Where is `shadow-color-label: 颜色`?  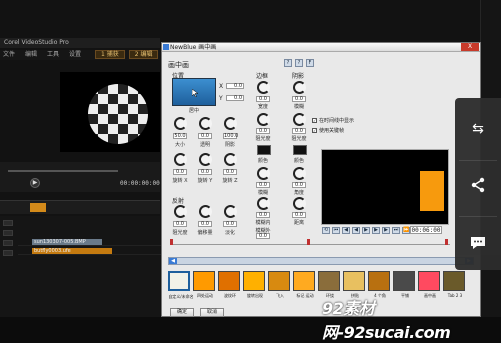 shadow-color-label: 颜色 is located at coordinates (298, 161).